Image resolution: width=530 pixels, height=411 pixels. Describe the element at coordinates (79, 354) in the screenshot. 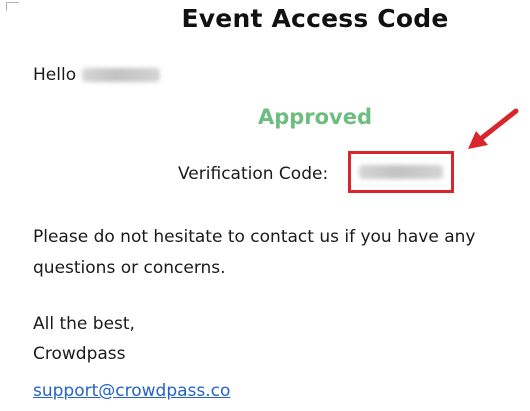

I see `signoff-line-2: Crowdpass` at that location.